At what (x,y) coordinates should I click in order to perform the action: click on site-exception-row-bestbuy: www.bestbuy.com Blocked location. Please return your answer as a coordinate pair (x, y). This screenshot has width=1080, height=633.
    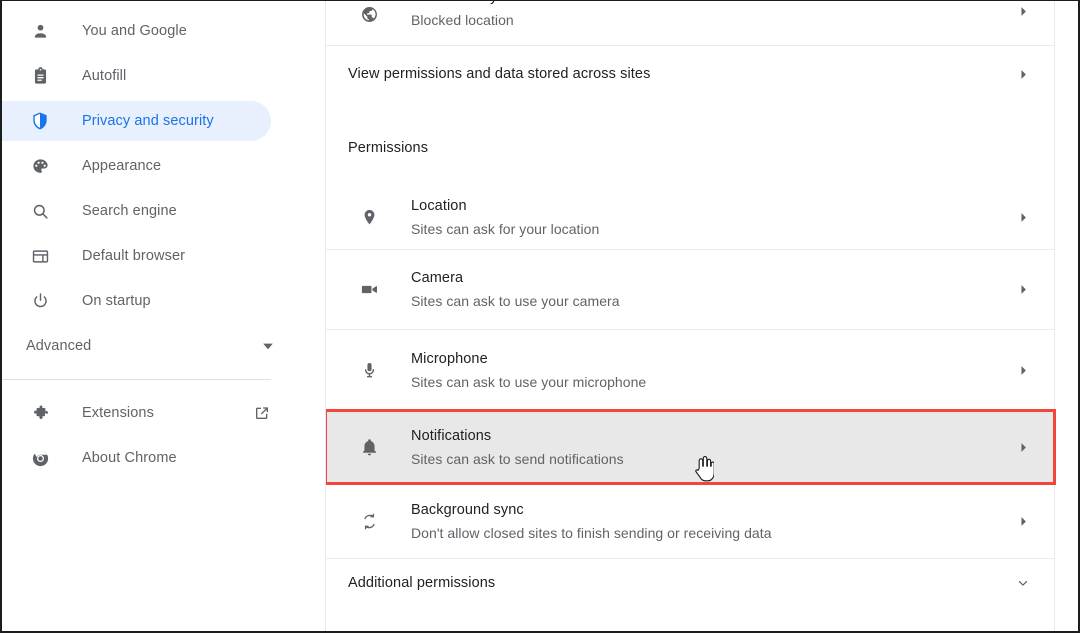
    Looking at the image, I should click on (690, 23).